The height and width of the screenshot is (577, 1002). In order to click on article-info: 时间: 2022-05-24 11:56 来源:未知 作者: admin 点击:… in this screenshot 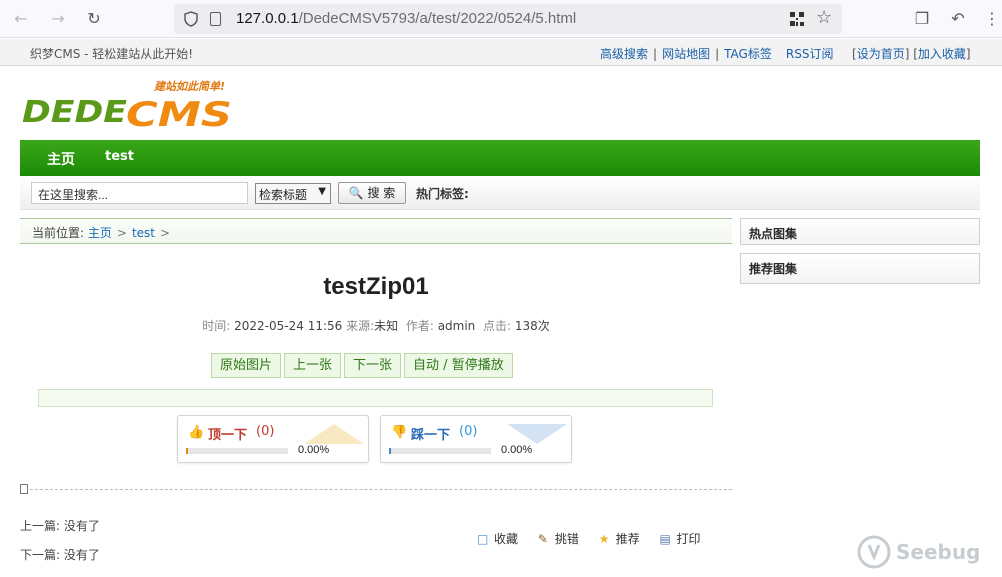, I will do `click(376, 326)`.